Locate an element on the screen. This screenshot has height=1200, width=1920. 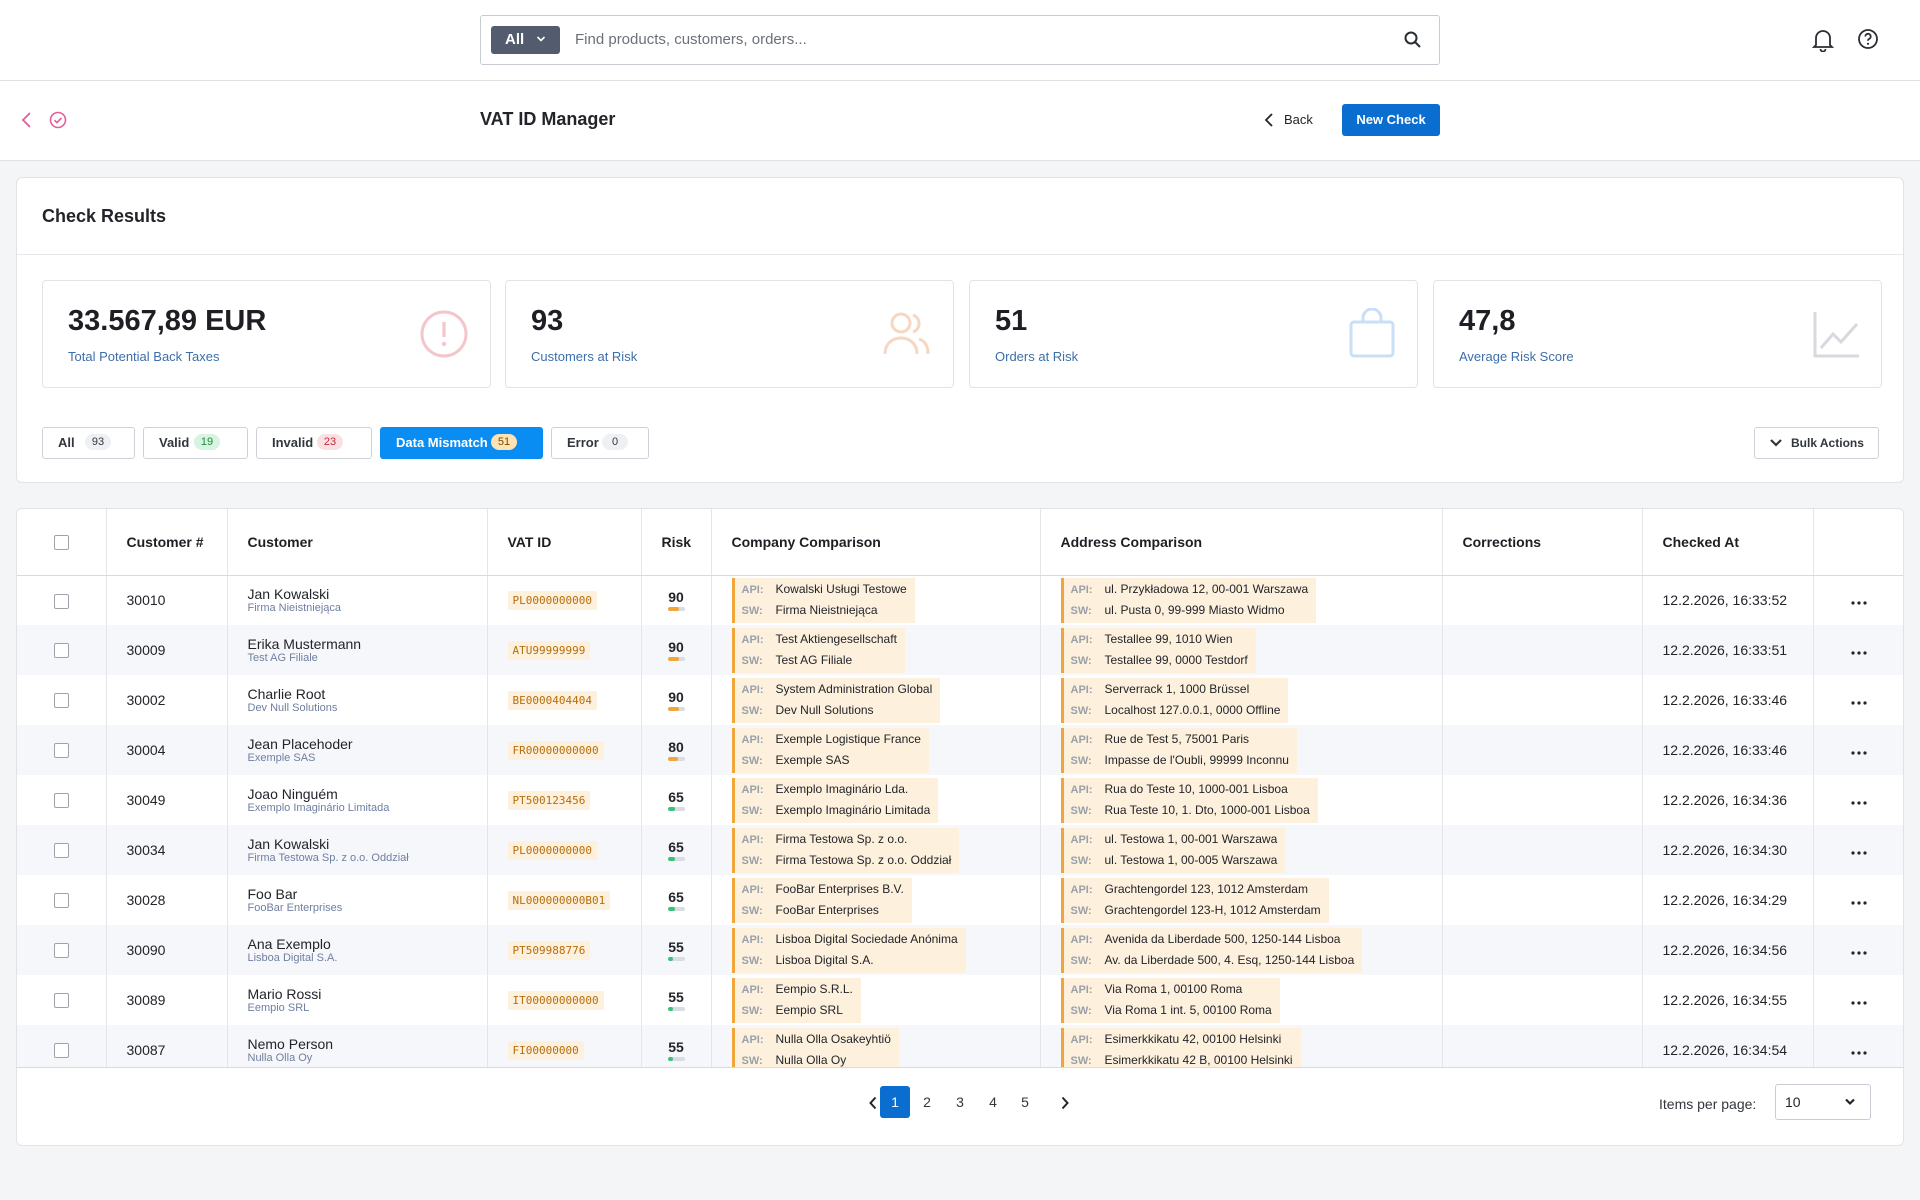
filter-tab-error: Error 0 is located at coordinates (600, 443).